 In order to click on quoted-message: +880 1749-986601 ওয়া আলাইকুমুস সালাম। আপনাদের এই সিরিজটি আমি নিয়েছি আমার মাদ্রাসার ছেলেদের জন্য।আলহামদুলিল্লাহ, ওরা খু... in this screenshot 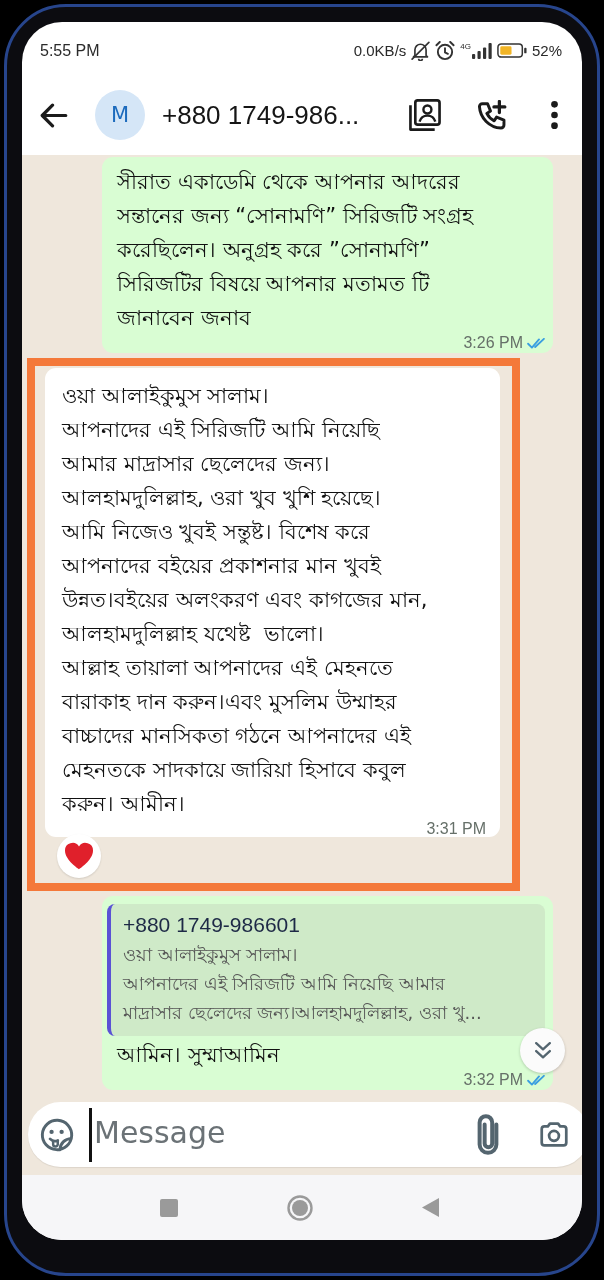, I will do `click(326, 970)`.